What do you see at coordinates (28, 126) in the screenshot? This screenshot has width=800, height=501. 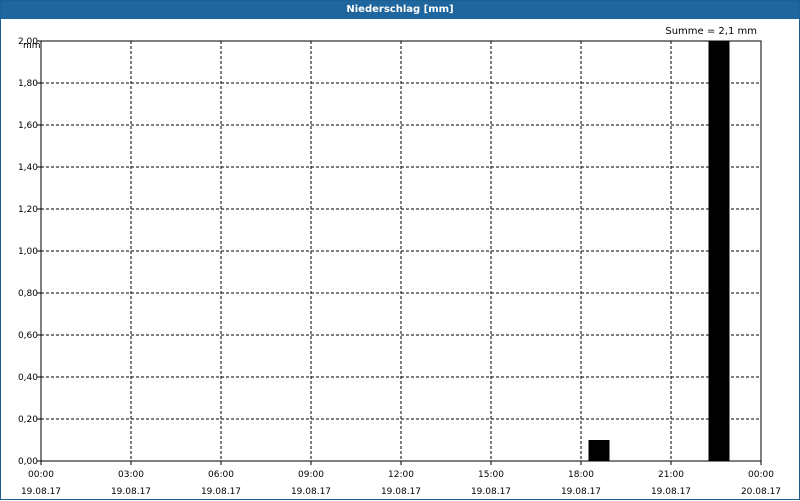 I see `y-tick-label: 1,60` at bounding box center [28, 126].